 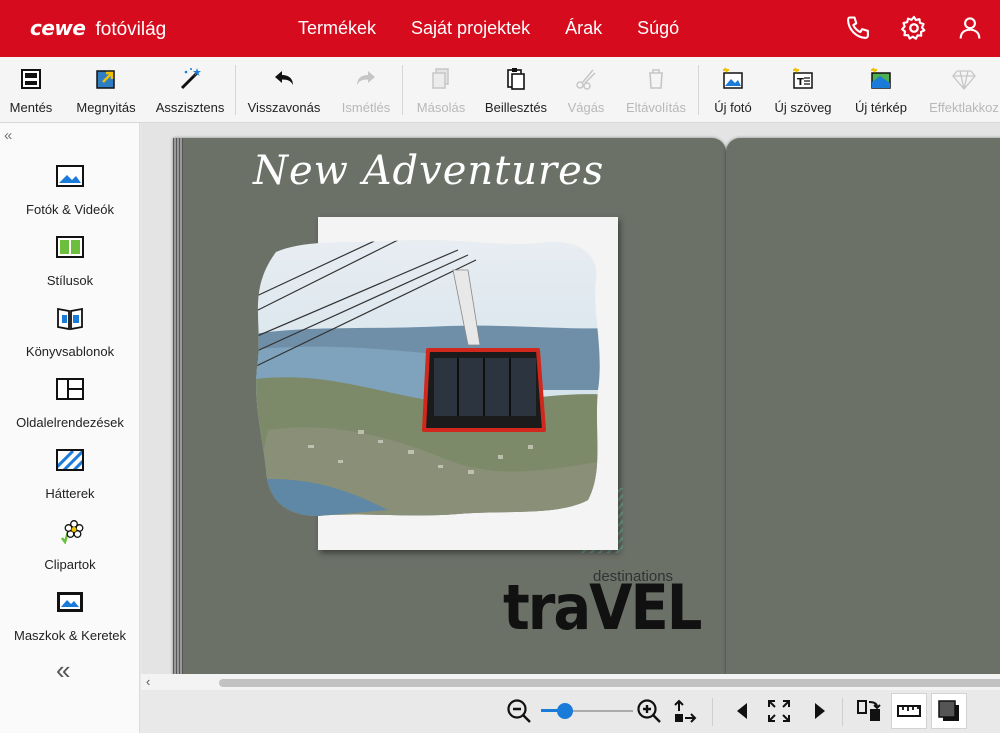 I want to click on cut-button: Vágás, so click(x=586, y=89).